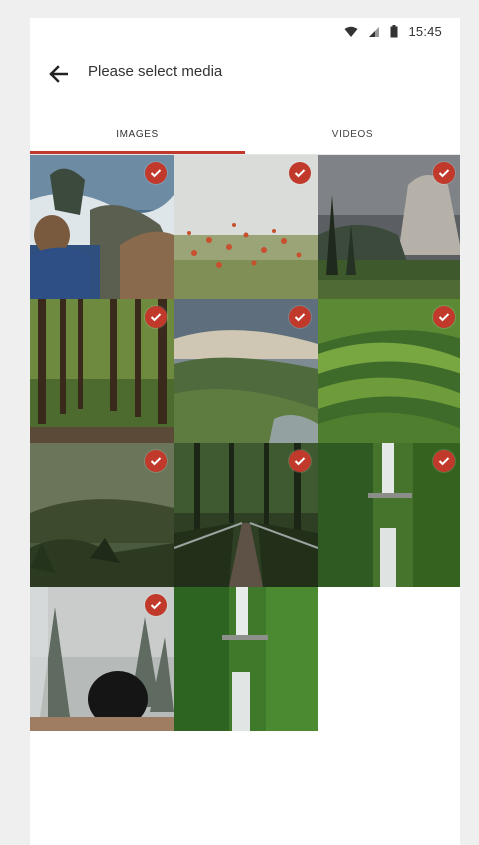  Describe the element at coordinates (245, 74) in the screenshot. I see `app-bar: Please select media` at that location.